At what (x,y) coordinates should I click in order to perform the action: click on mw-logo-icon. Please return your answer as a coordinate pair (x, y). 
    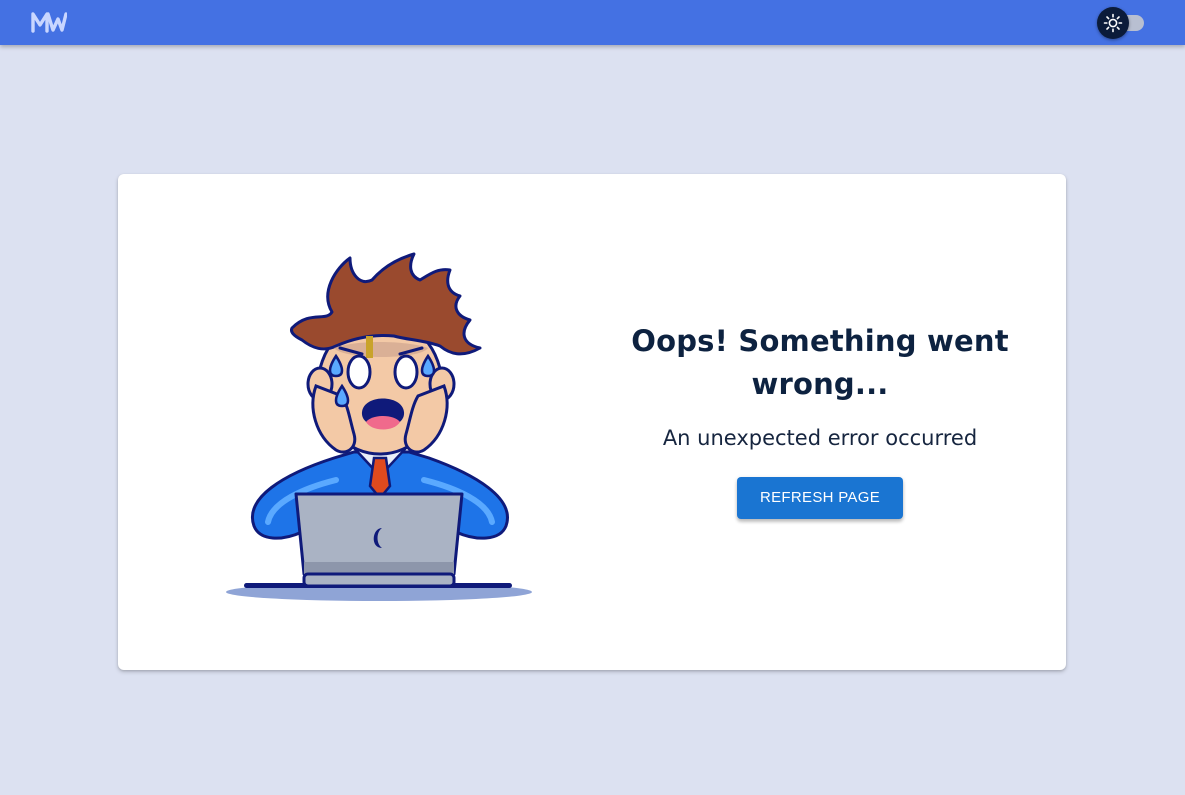
    Looking at the image, I should click on (49, 22).